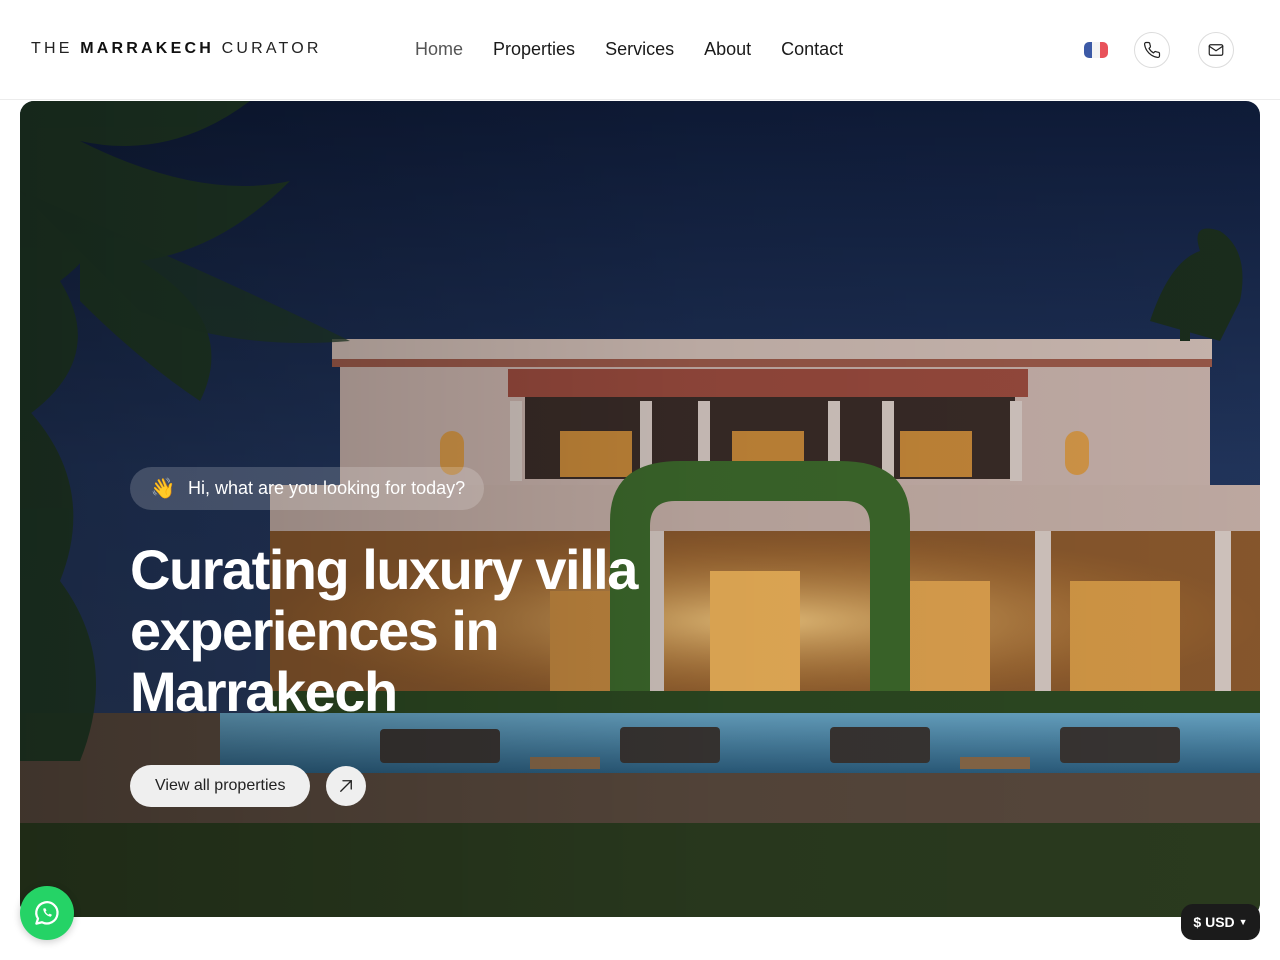  Describe the element at coordinates (812, 49) in the screenshot. I see `nav-contact: Contact` at that location.